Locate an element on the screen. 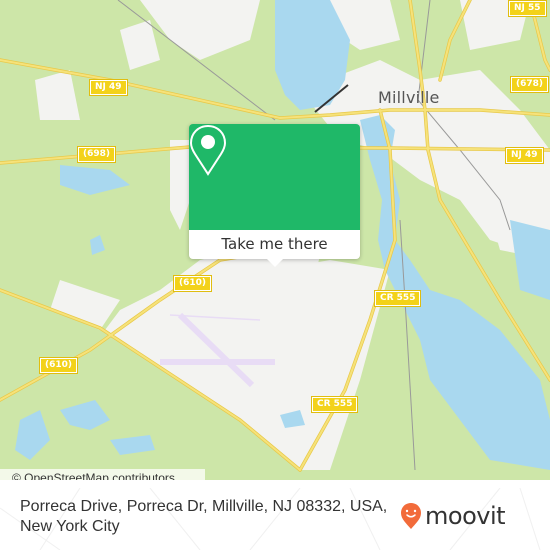 This screenshot has height=550, width=550. road-shield-nj49-west: NJ 49 is located at coordinates (108, 87).